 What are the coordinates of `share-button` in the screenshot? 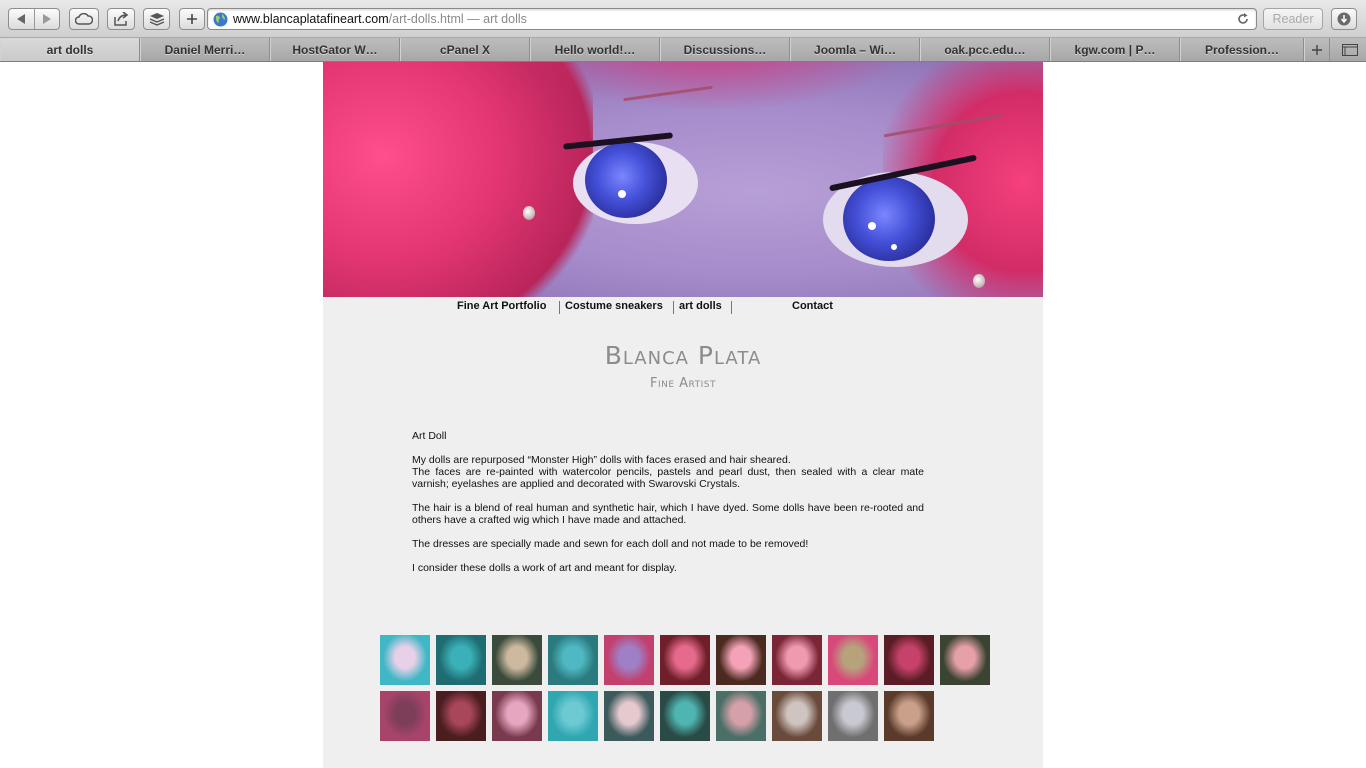 It's located at (121, 19).